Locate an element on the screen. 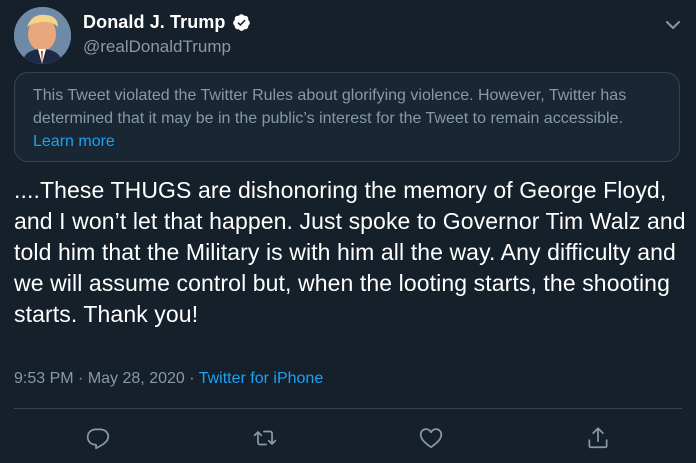 The height and width of the screenshot is (463, 696). verified-badge-icon is located at coordinates (241, 22).